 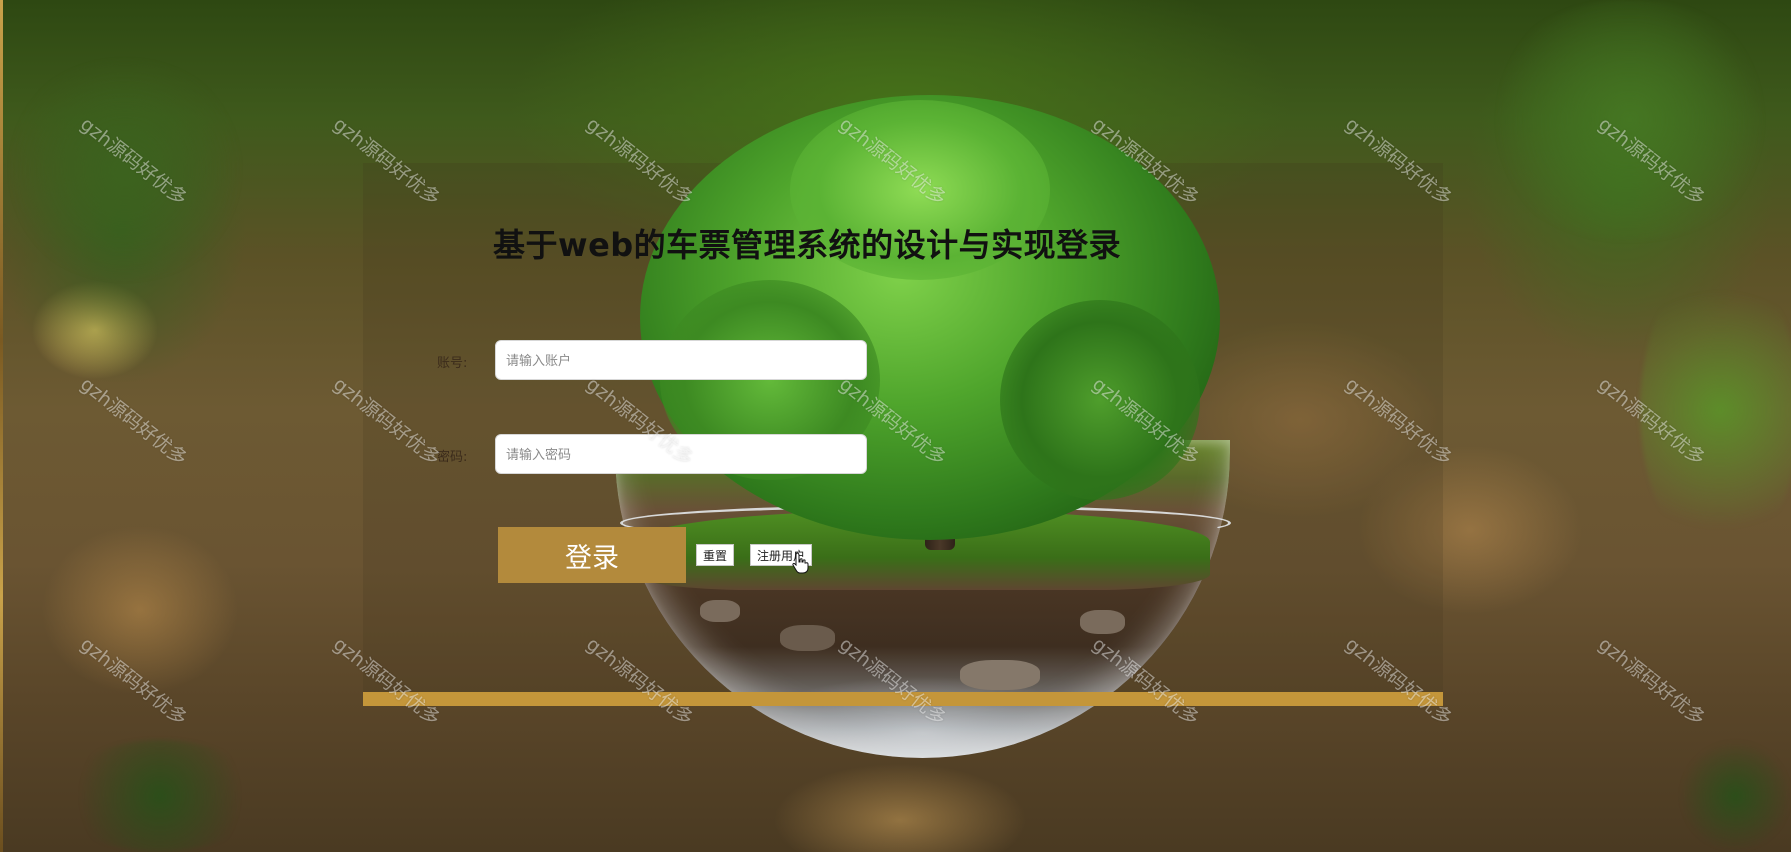 What do you see at coordinates (807, 245) in the screenshot?
I see `page-title: 基于web的车票管理系统的设计与实现登录` at bounding box center [807, 245].